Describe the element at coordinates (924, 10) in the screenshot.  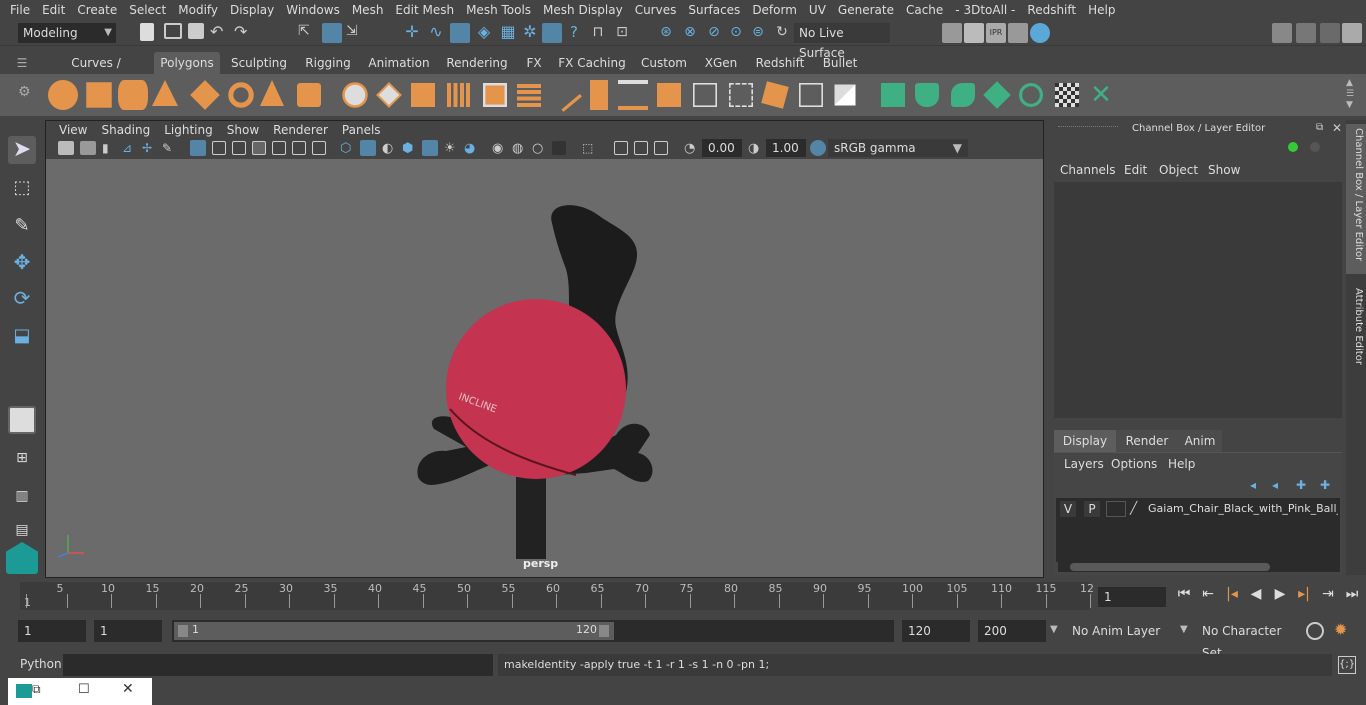
I see `menu-cache: Cache` at that location.